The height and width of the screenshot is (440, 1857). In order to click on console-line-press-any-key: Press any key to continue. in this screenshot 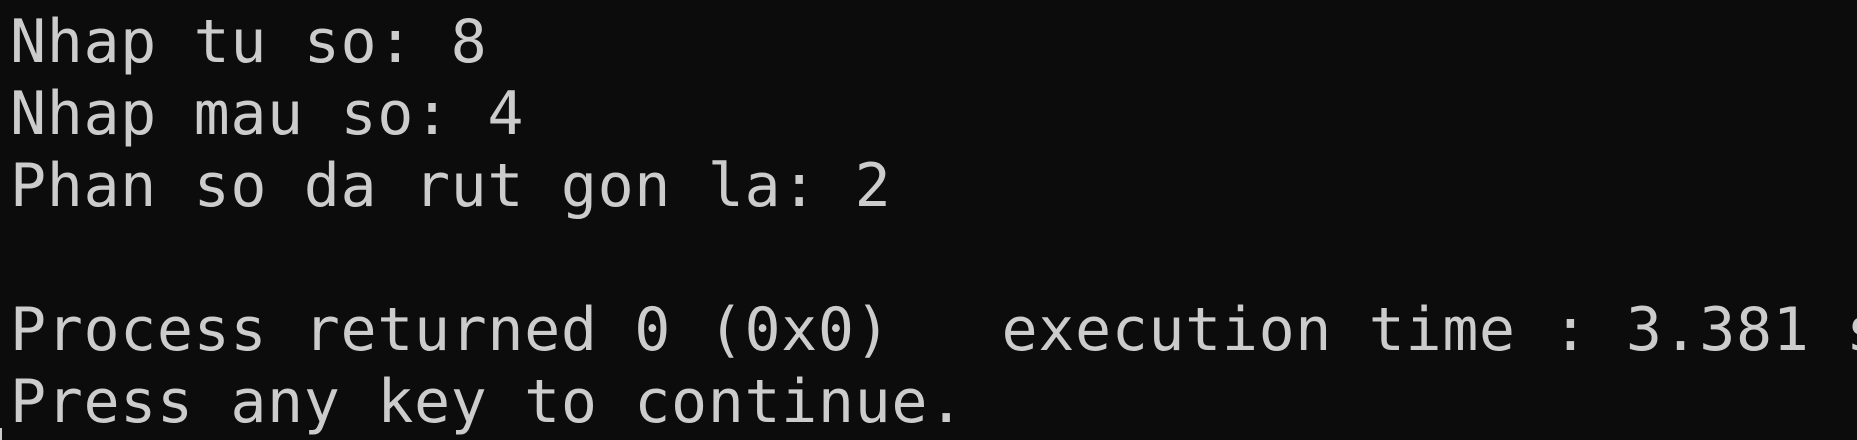, I will do `click(487, 402)`.